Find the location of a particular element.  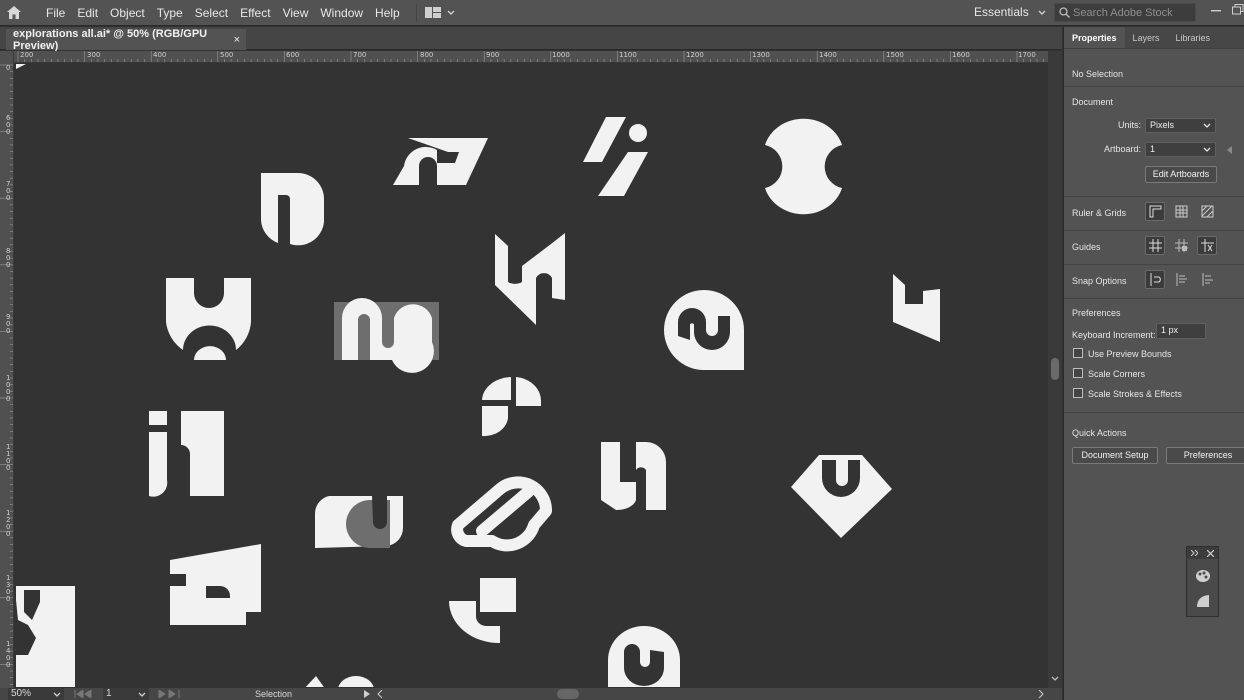

preferences-button: Preferences is located at coordinates (1205, 455).